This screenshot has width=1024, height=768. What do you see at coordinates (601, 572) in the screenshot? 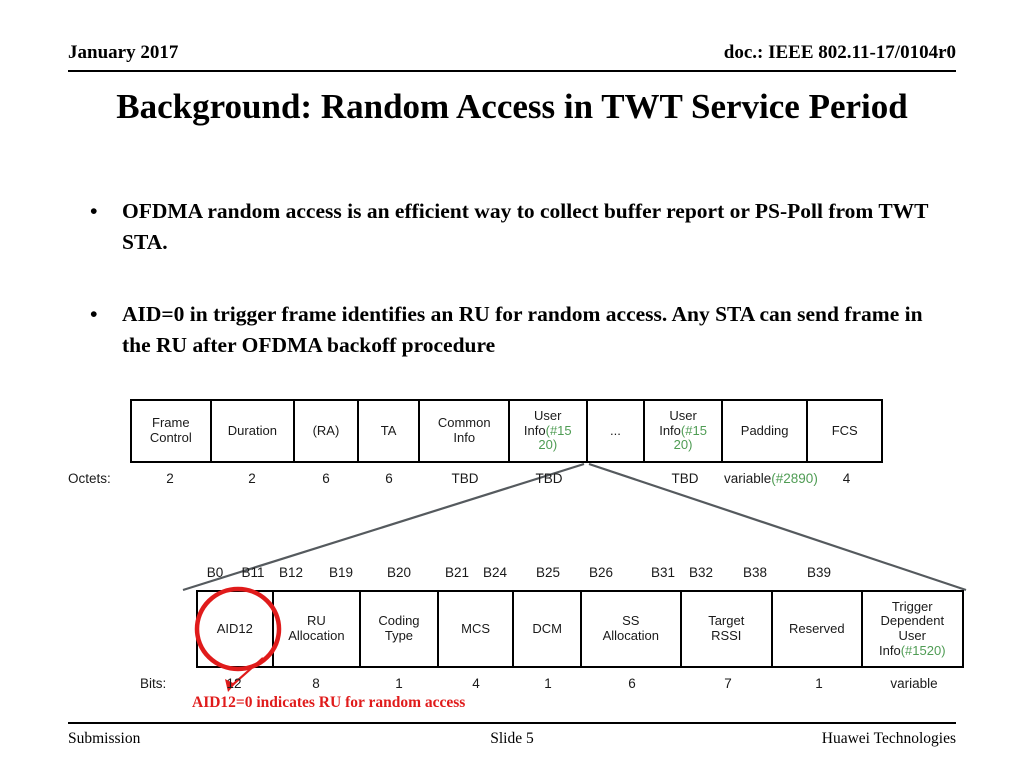
I see `bit-index-label: B26` at bounding box center [601, 572].